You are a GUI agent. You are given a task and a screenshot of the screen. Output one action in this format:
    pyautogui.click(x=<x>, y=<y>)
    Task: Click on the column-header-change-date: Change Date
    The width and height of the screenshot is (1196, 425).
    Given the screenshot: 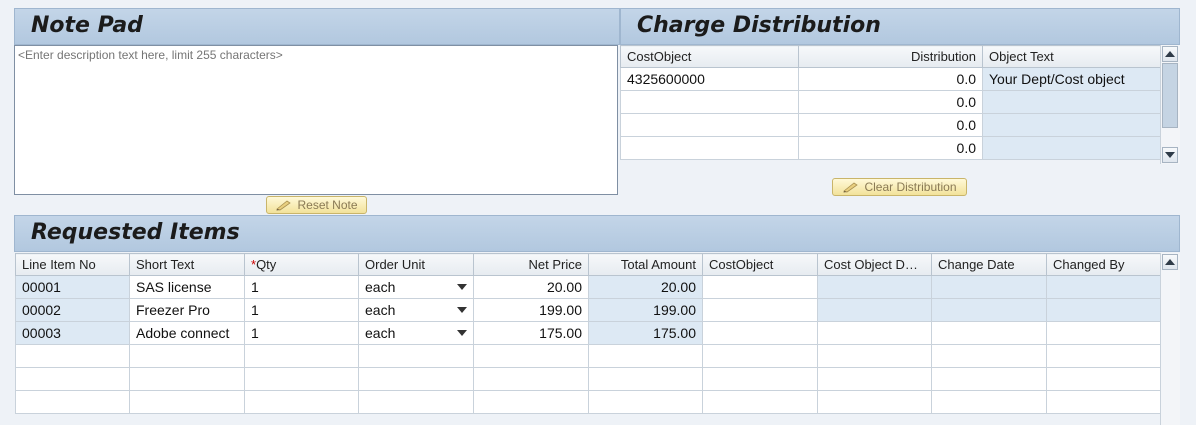 What is the action you would take?
    pyautogui.click(x=989, y=264)
    